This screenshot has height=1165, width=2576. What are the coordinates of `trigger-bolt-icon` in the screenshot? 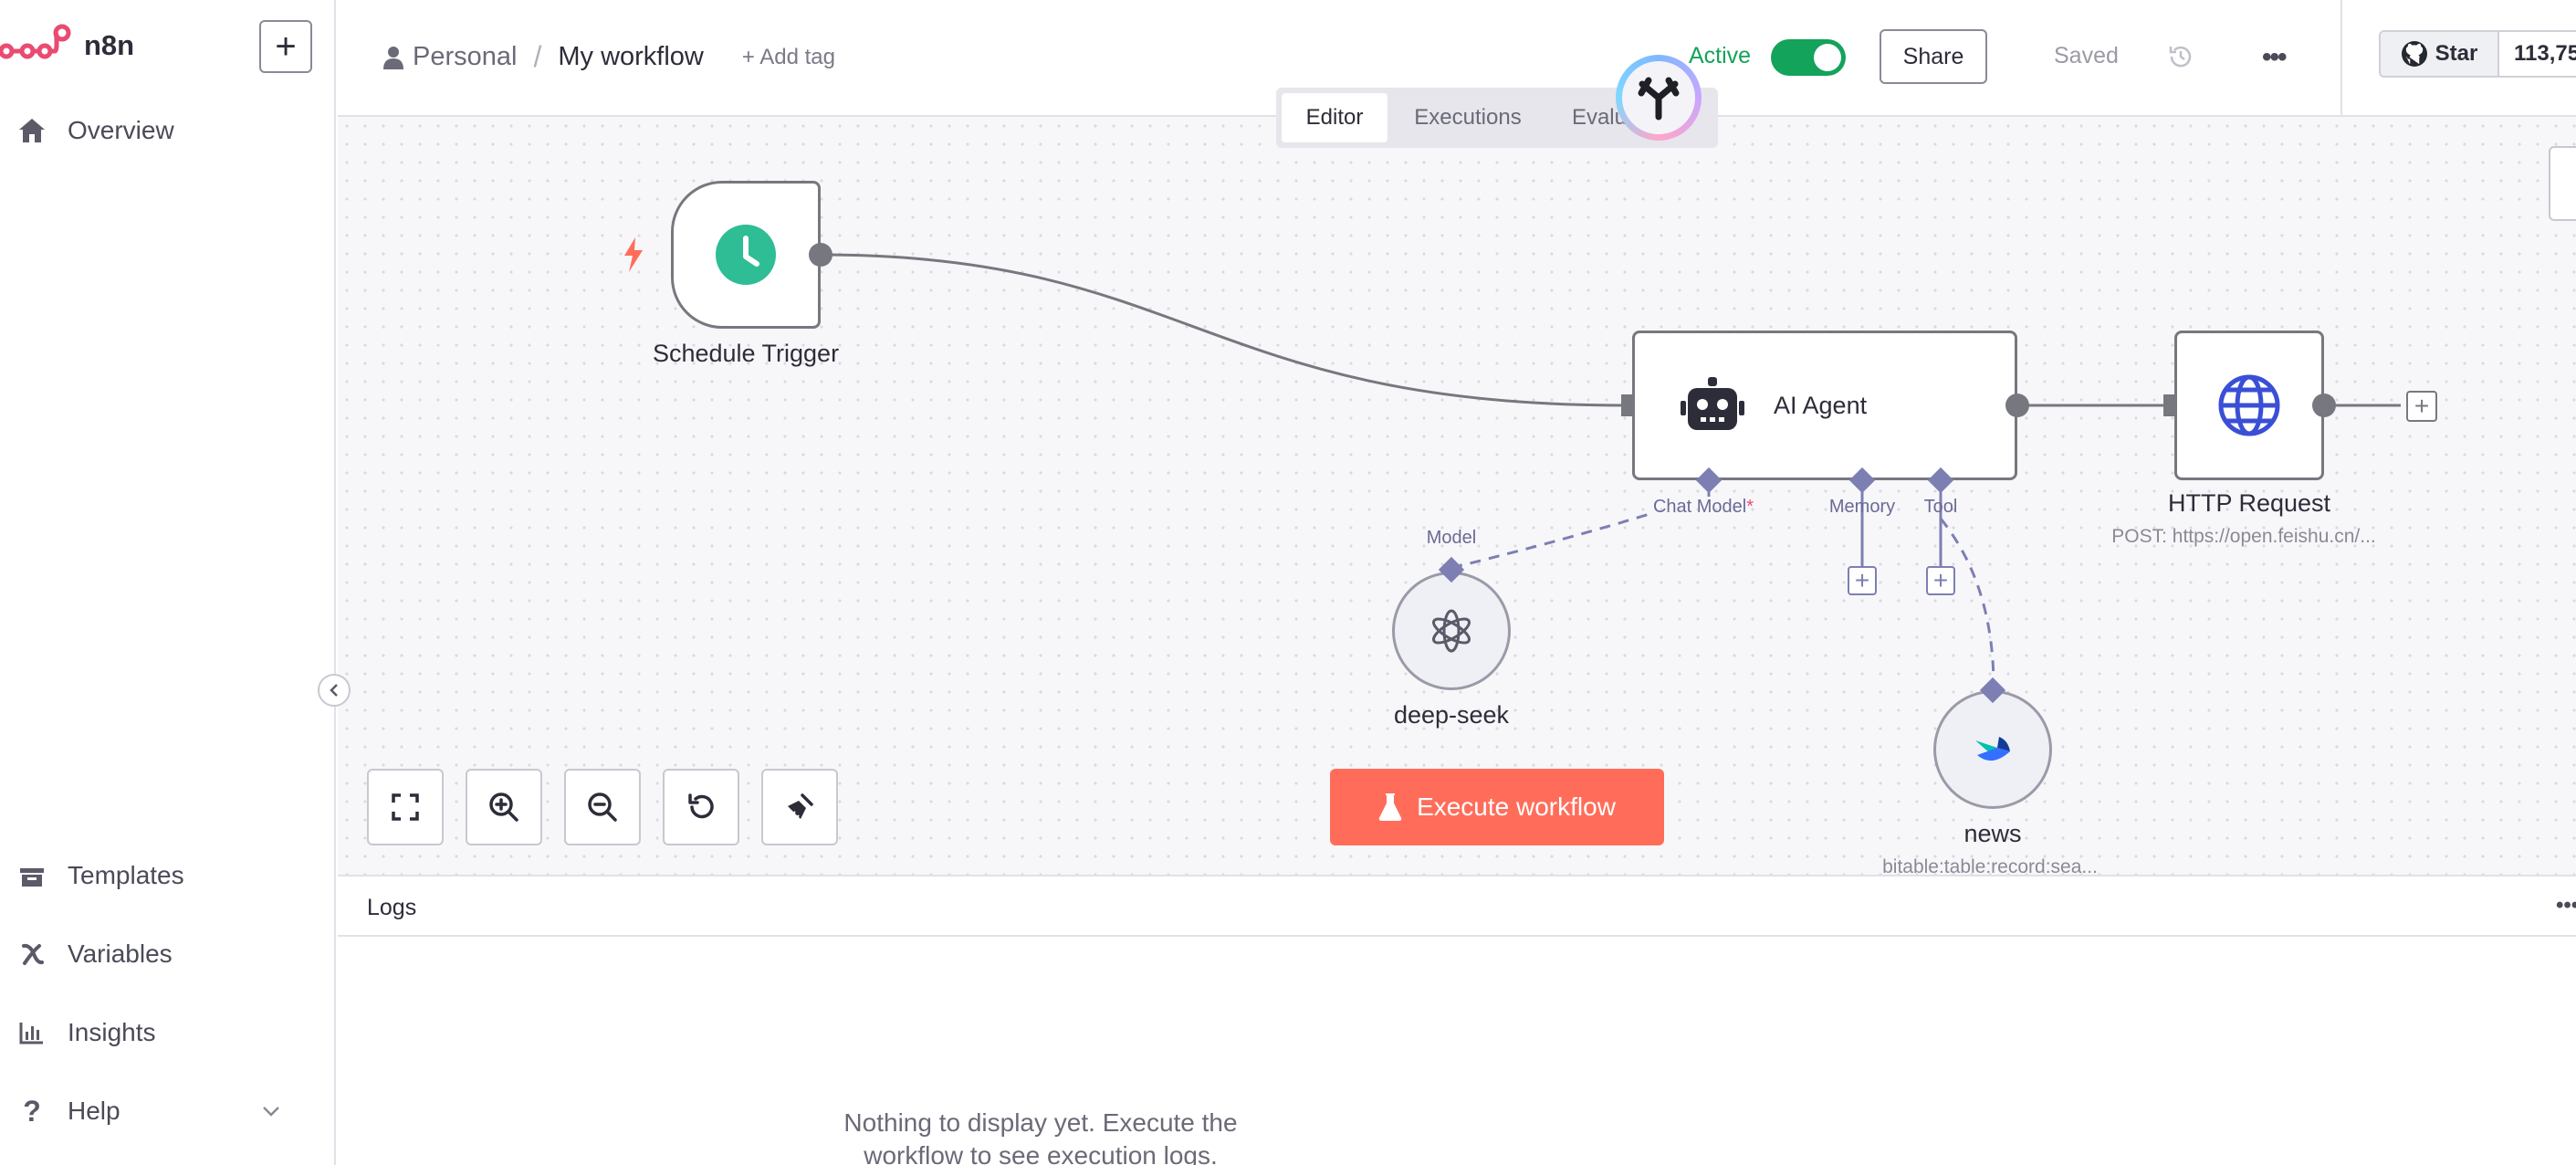 It's located at (633, 254).